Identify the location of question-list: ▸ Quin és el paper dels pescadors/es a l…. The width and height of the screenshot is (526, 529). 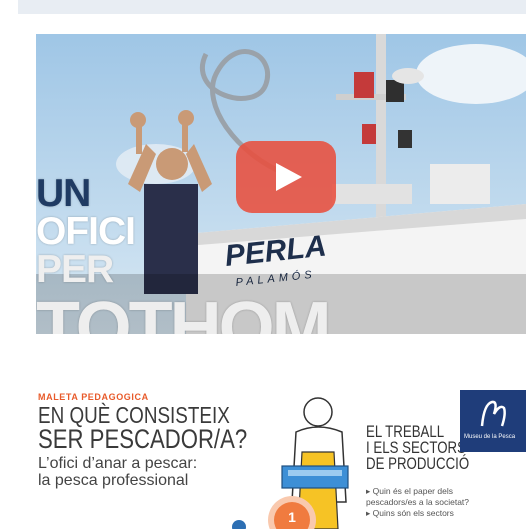
(417, 502).